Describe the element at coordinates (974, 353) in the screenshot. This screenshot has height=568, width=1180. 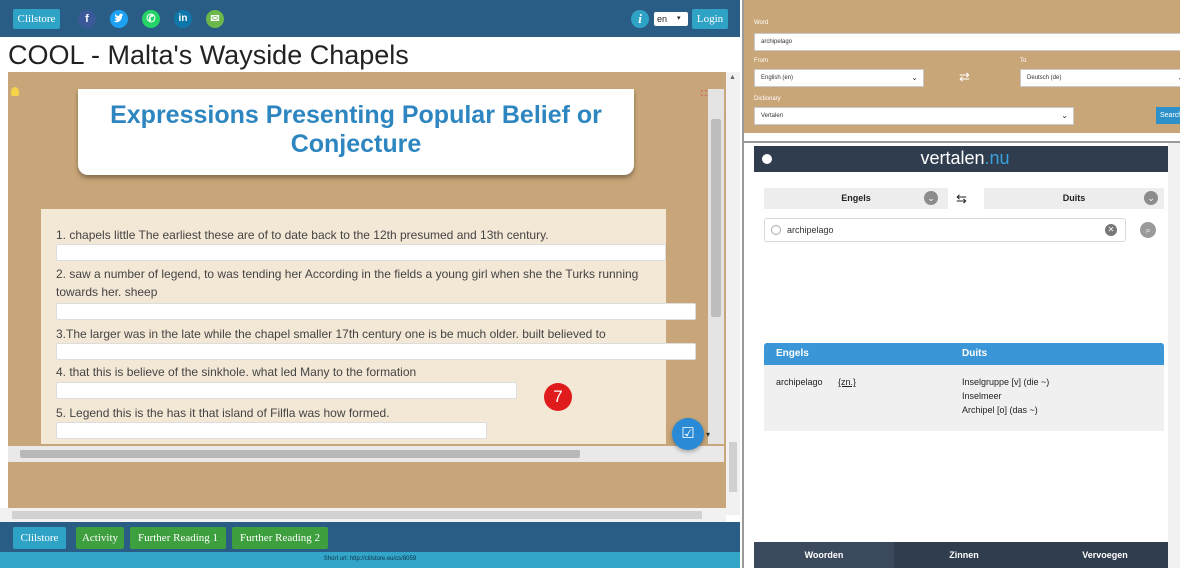
I see `results-col-target: Duits` at that location.